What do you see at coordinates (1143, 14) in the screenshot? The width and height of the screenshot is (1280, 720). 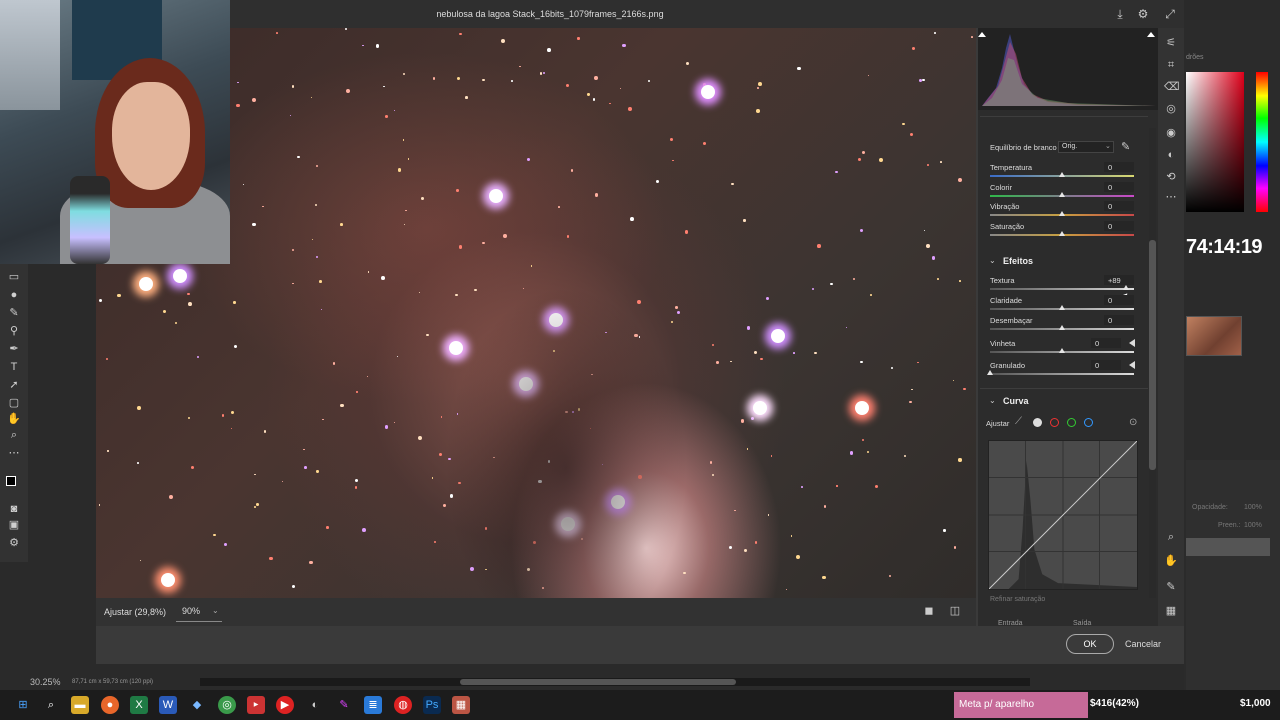 I see `settings-gear-icon: ⚙` at bounding box center [1143, 14].